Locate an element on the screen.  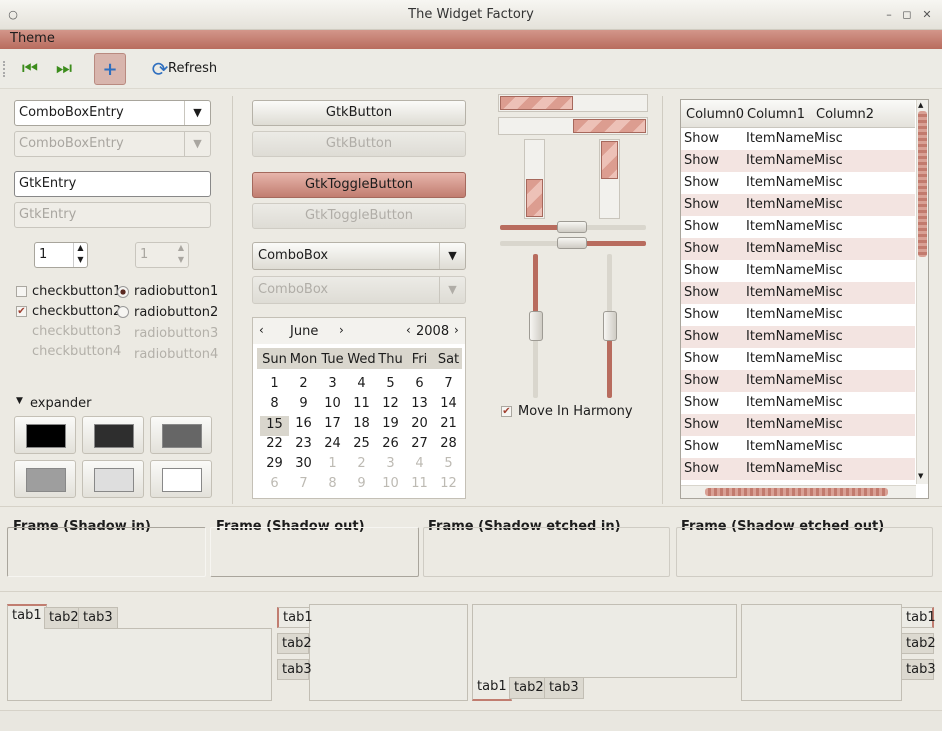
color-swatch-lighter-gray is located at coordinates (113, 479).